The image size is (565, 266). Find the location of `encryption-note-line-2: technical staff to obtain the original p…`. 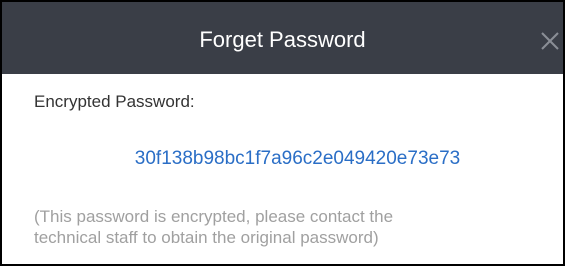

encryption-note-line-2: technical staff to obtain the original p… is located at coordinates (206, 237).